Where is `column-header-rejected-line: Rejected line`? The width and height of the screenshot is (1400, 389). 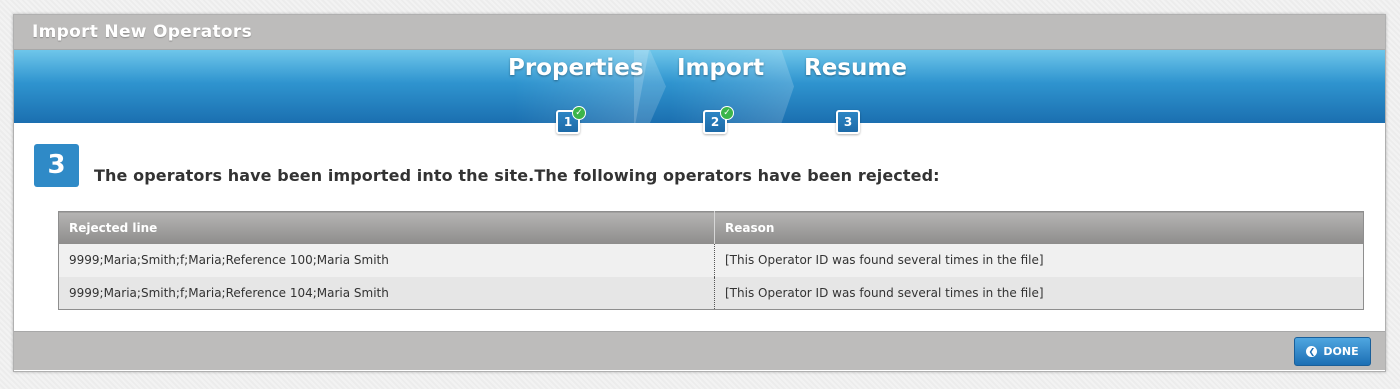 column-header-rejected-line: Rejected line is located at coordinates (386, 227).